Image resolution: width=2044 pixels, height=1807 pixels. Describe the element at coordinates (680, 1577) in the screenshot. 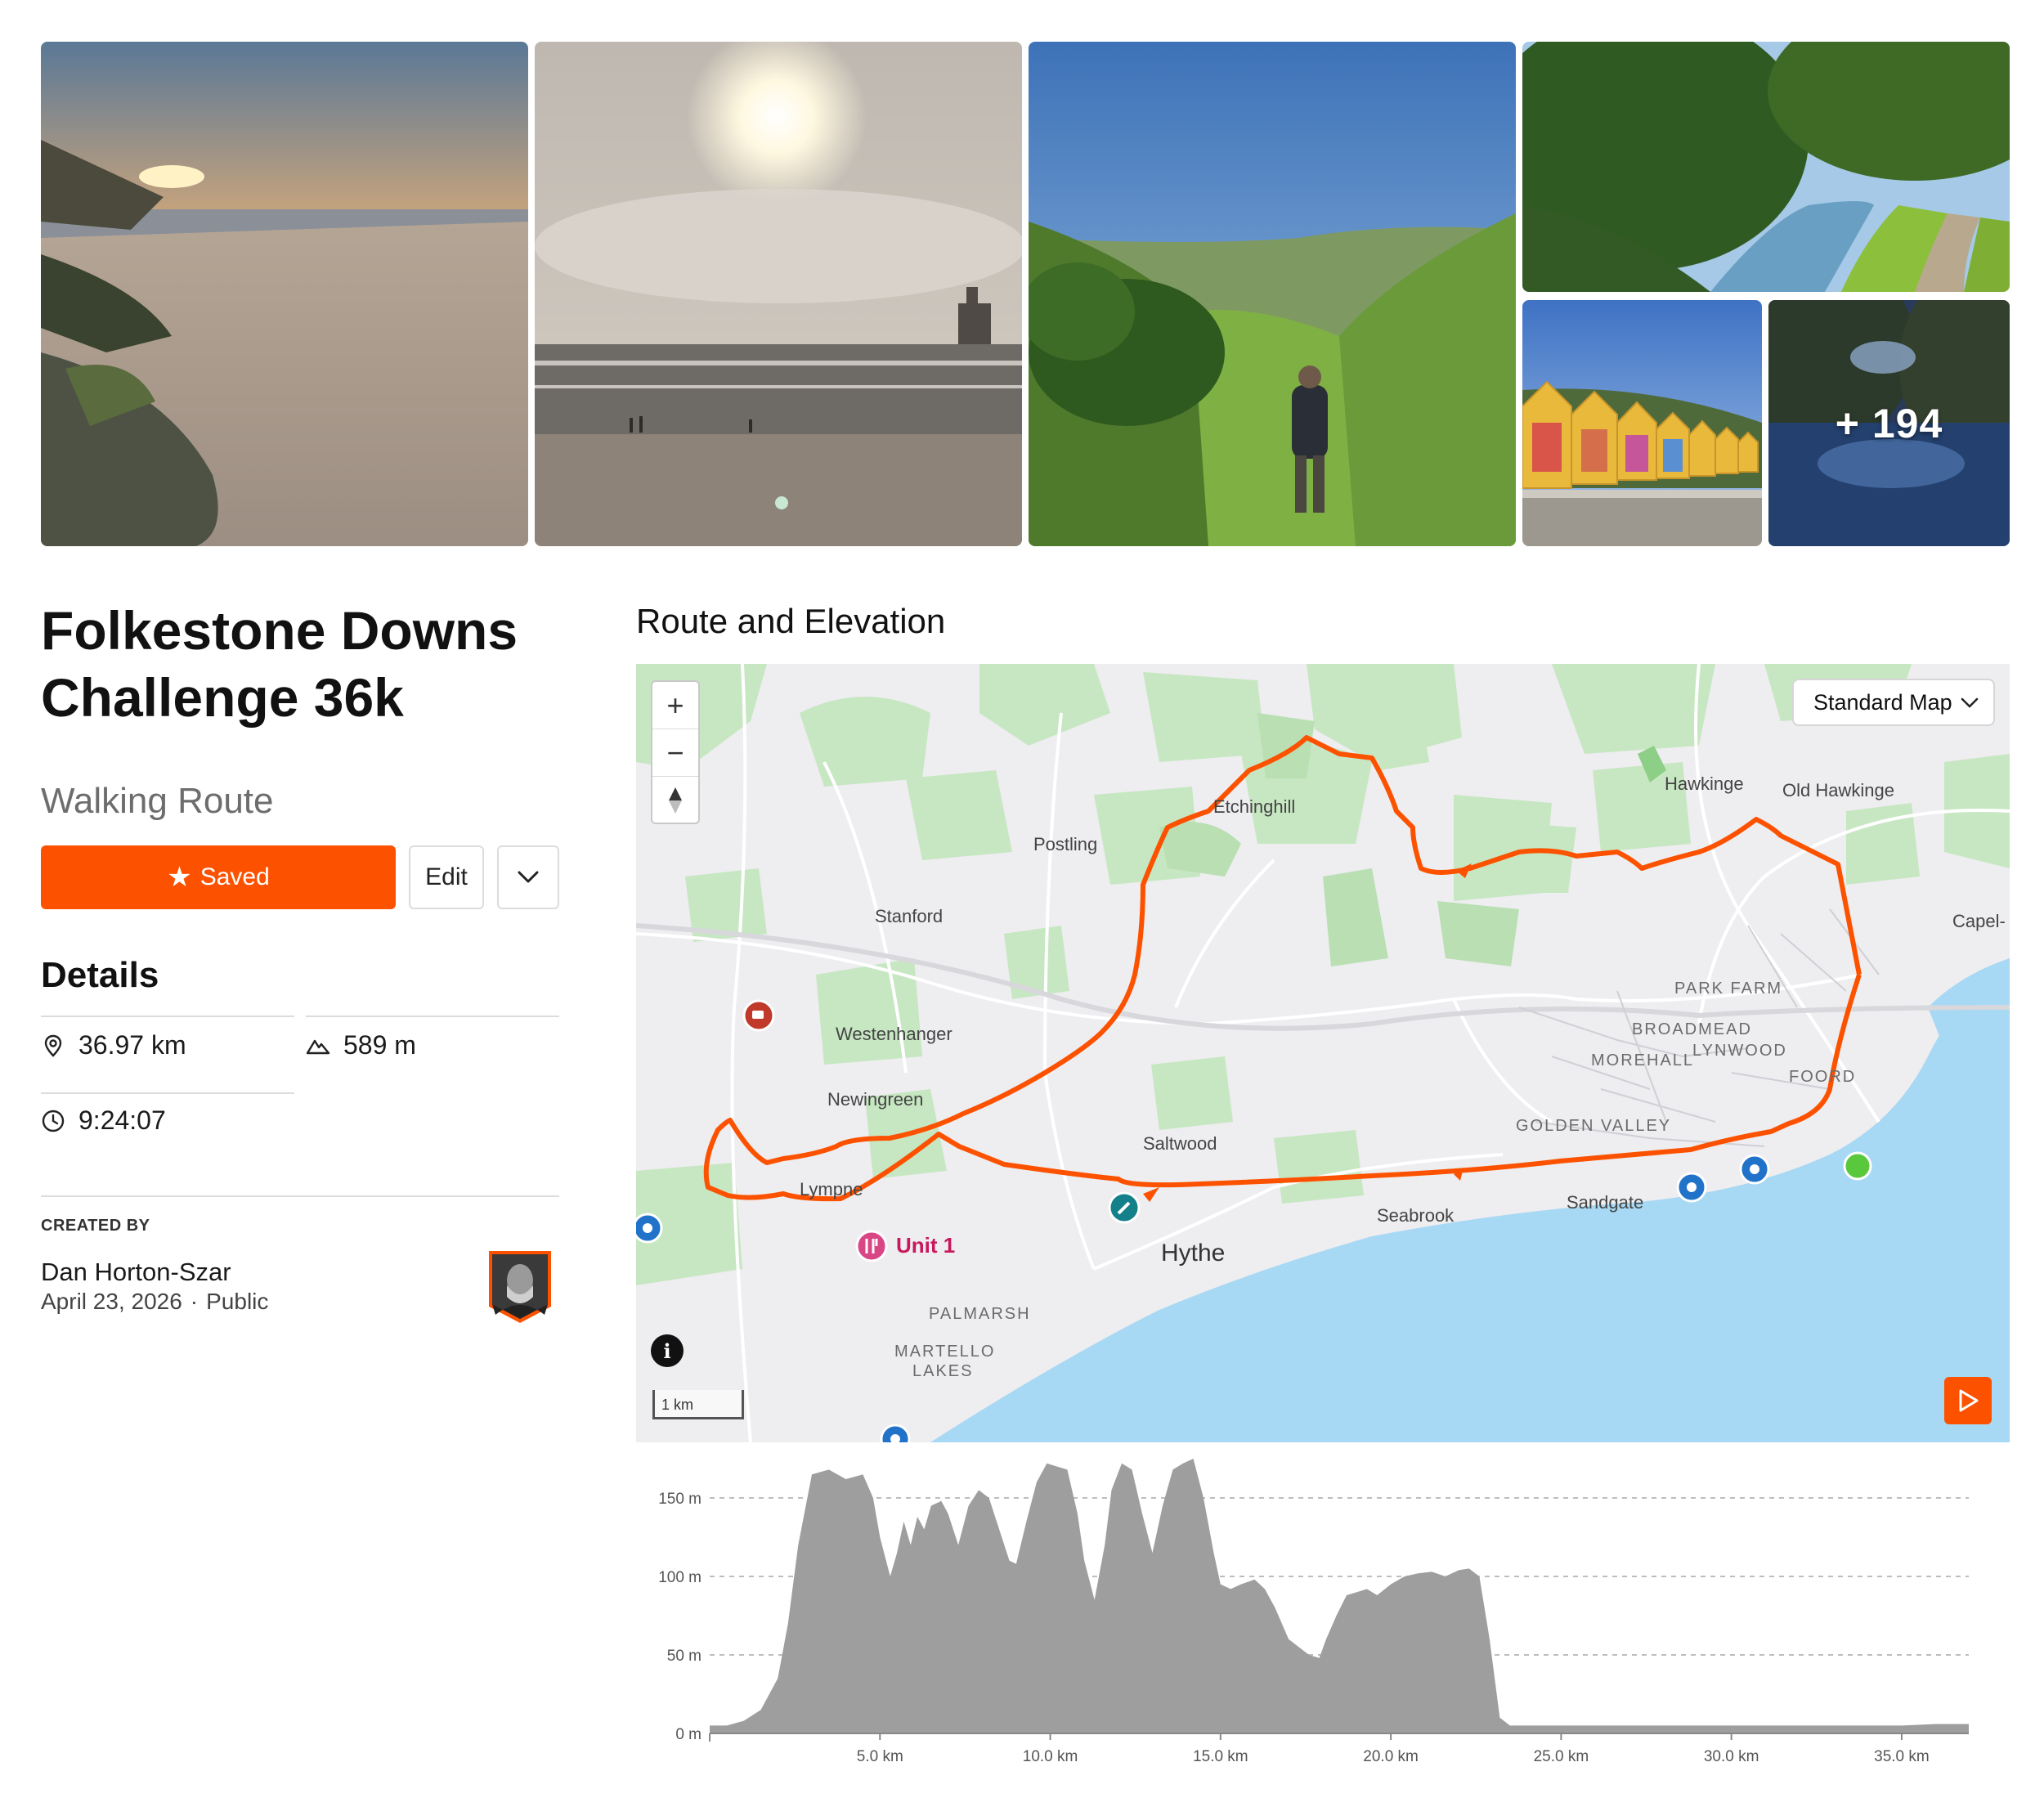

I see `y-tick-label: 100 m` at that location.